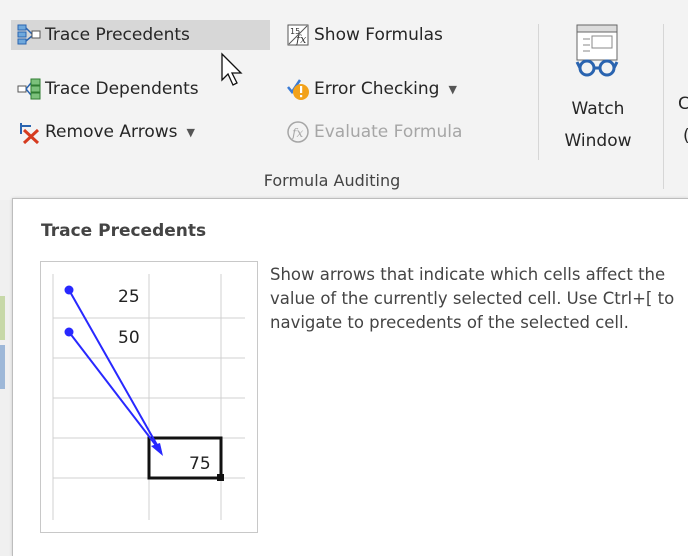 Image resolution: width=688 pixels, height=556 pixels. I want to click on precedent-arrows, so click(115, 371).